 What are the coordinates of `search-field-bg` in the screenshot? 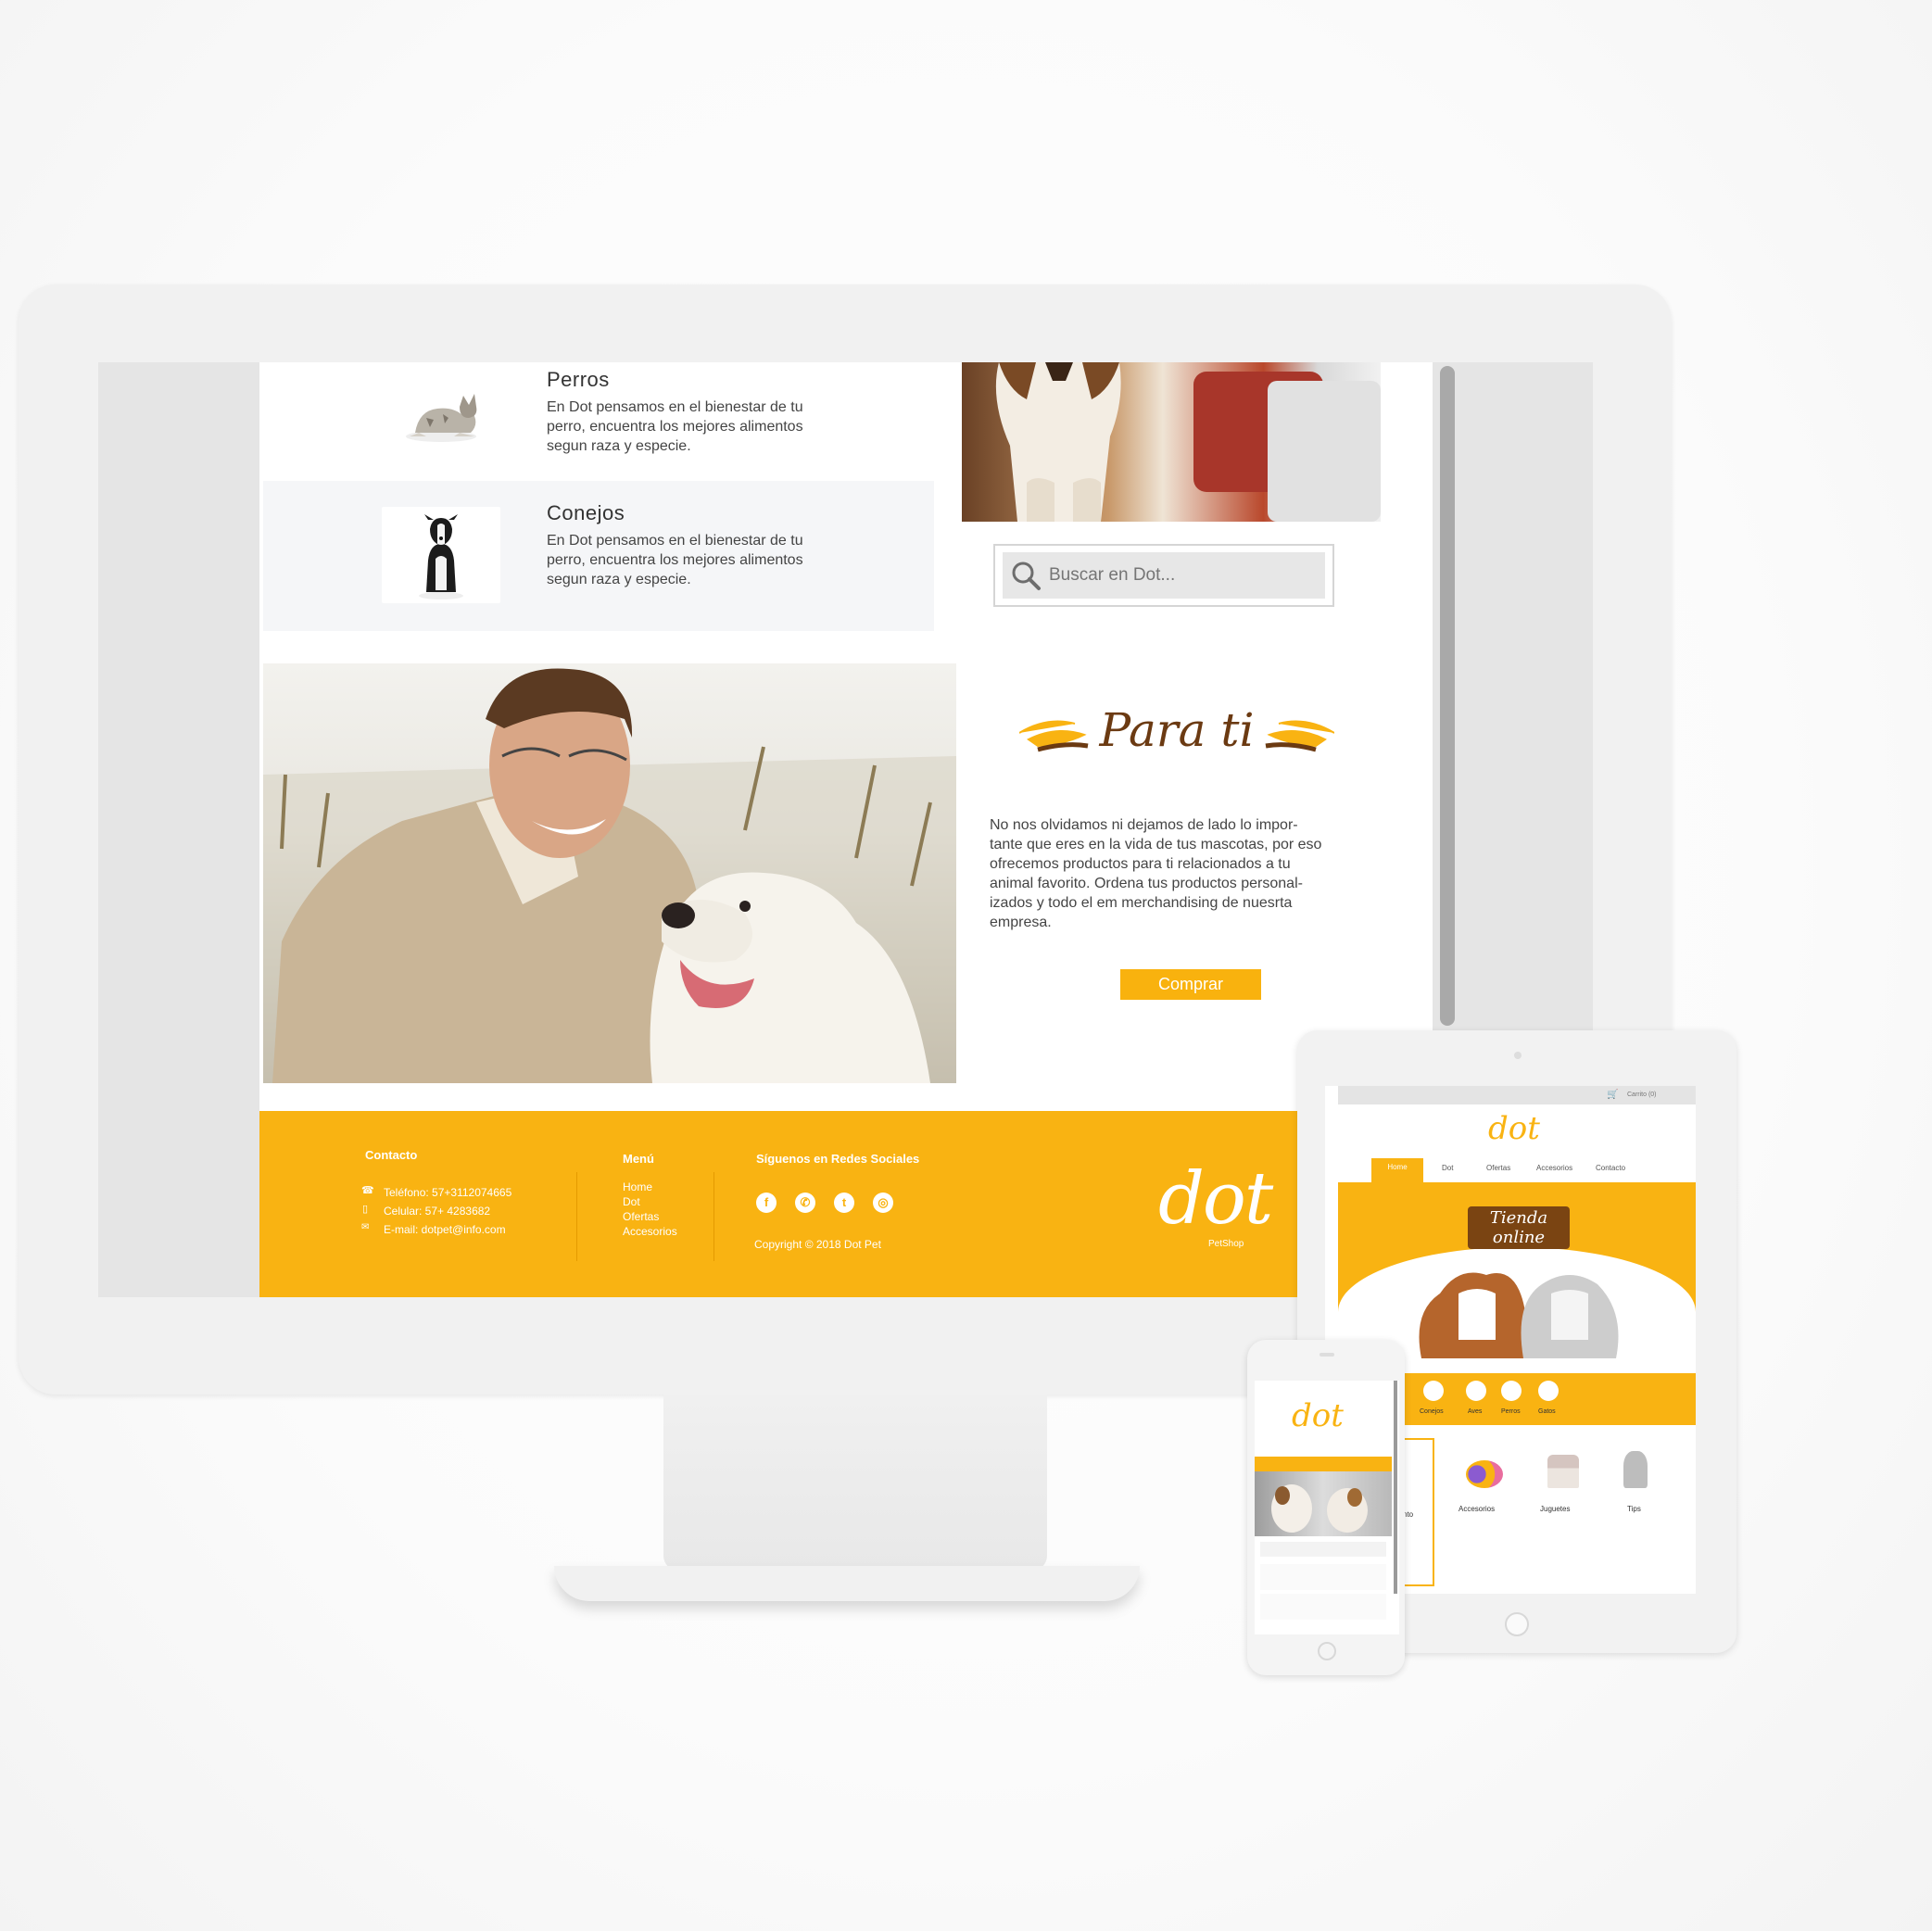 It's located at (1164, 575).